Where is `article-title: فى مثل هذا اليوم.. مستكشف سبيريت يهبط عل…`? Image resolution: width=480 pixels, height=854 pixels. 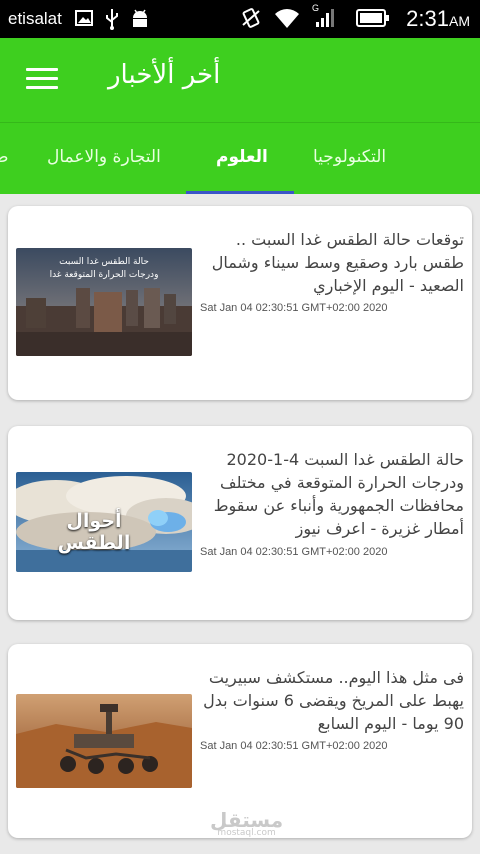
article-title: فى مثل هذا اليوم.. مستكشف سبيريت يهبط عل… is located at coordinates (333, 700).